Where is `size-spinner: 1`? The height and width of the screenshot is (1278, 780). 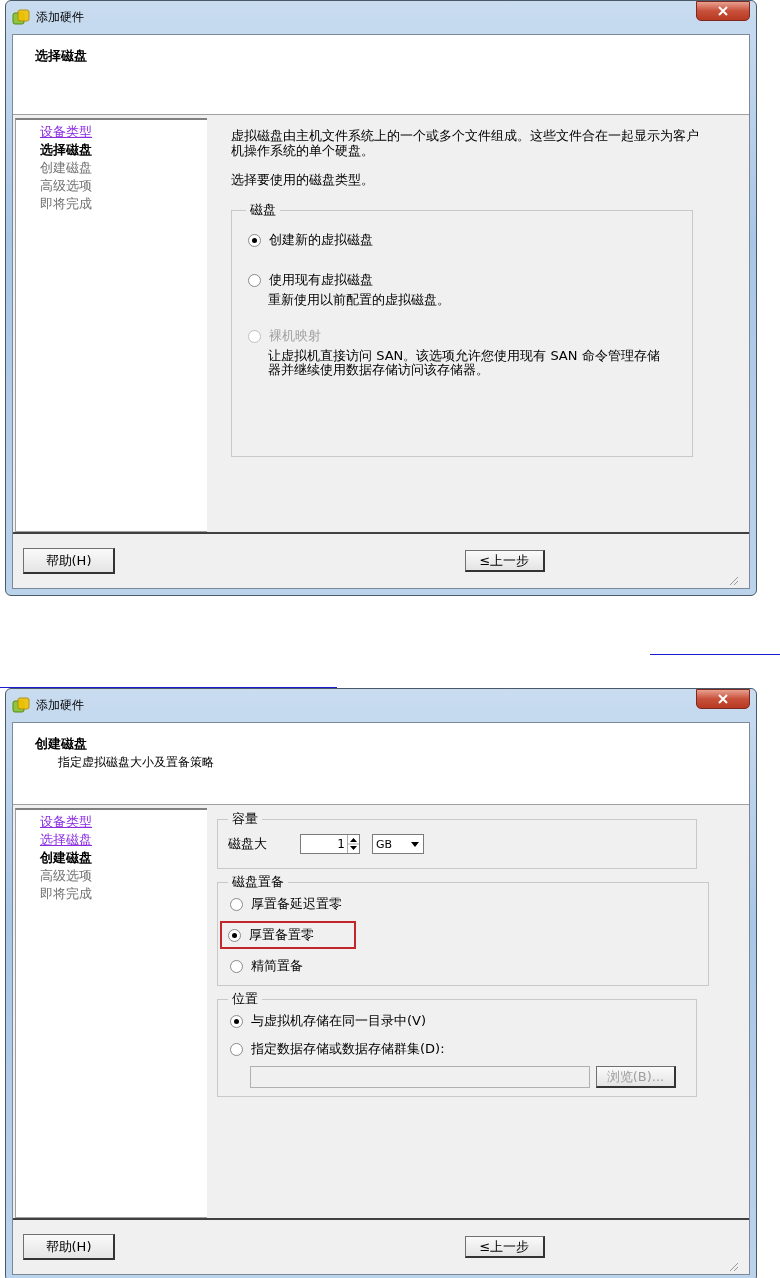
size-spinner: 1 is located at coordinates (330, 844).